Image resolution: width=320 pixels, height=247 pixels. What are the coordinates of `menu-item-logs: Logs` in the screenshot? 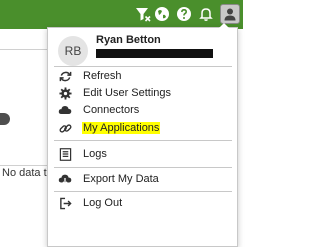 It's located at (143, 154).